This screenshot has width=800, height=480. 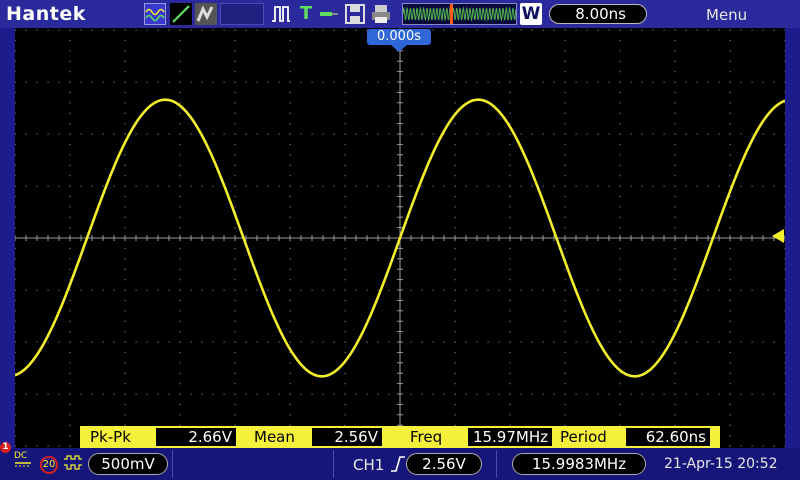 I want to click on coupling-dc-label: DC, so click(x=23, y=461).